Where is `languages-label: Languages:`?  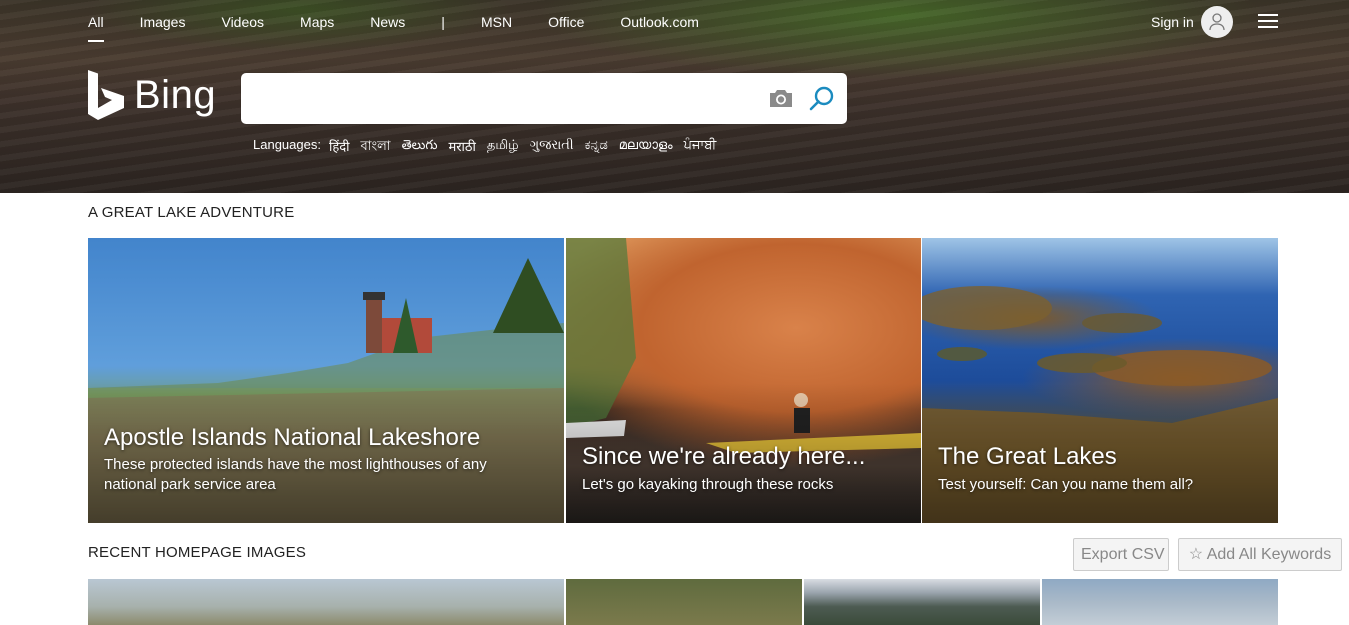
languages-label: Languages: is located at coordinates (287, 144).